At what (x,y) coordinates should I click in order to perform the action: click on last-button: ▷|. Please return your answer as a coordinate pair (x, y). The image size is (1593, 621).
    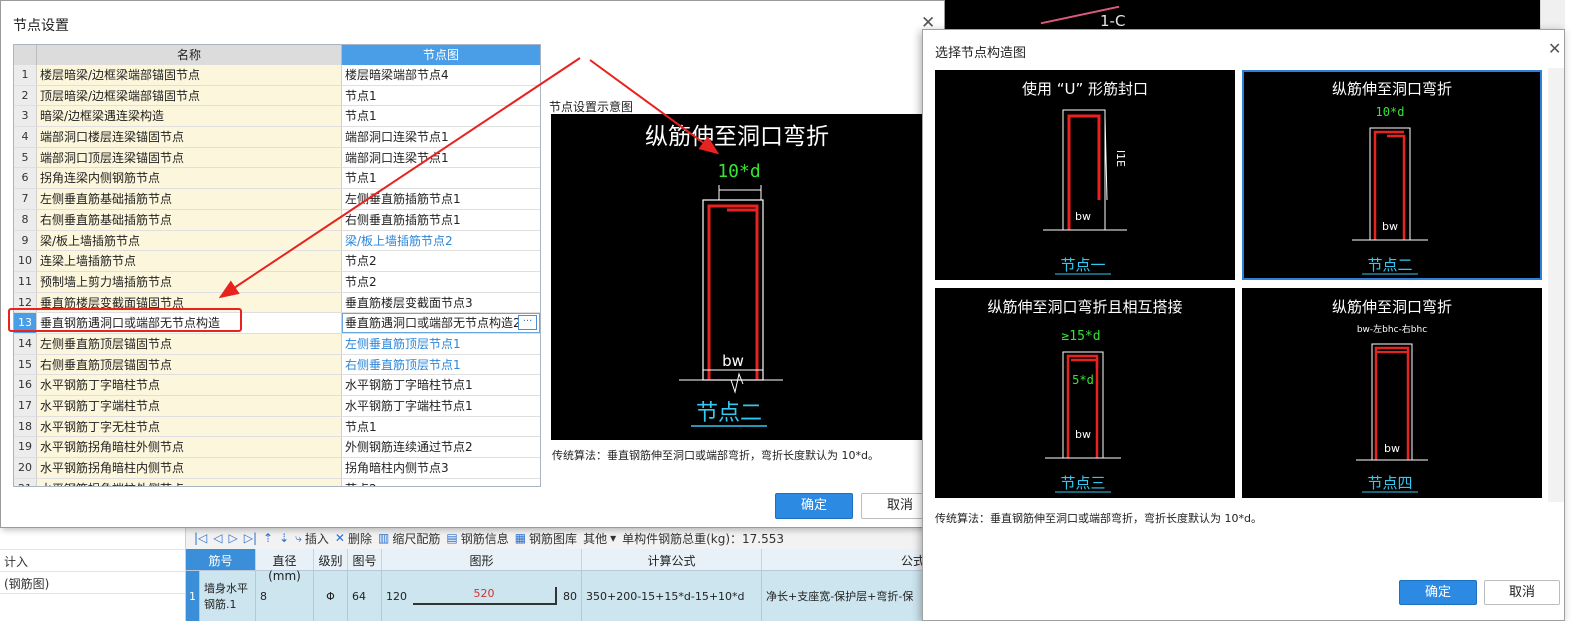
    Looking at the image, I should click on (250, 538).